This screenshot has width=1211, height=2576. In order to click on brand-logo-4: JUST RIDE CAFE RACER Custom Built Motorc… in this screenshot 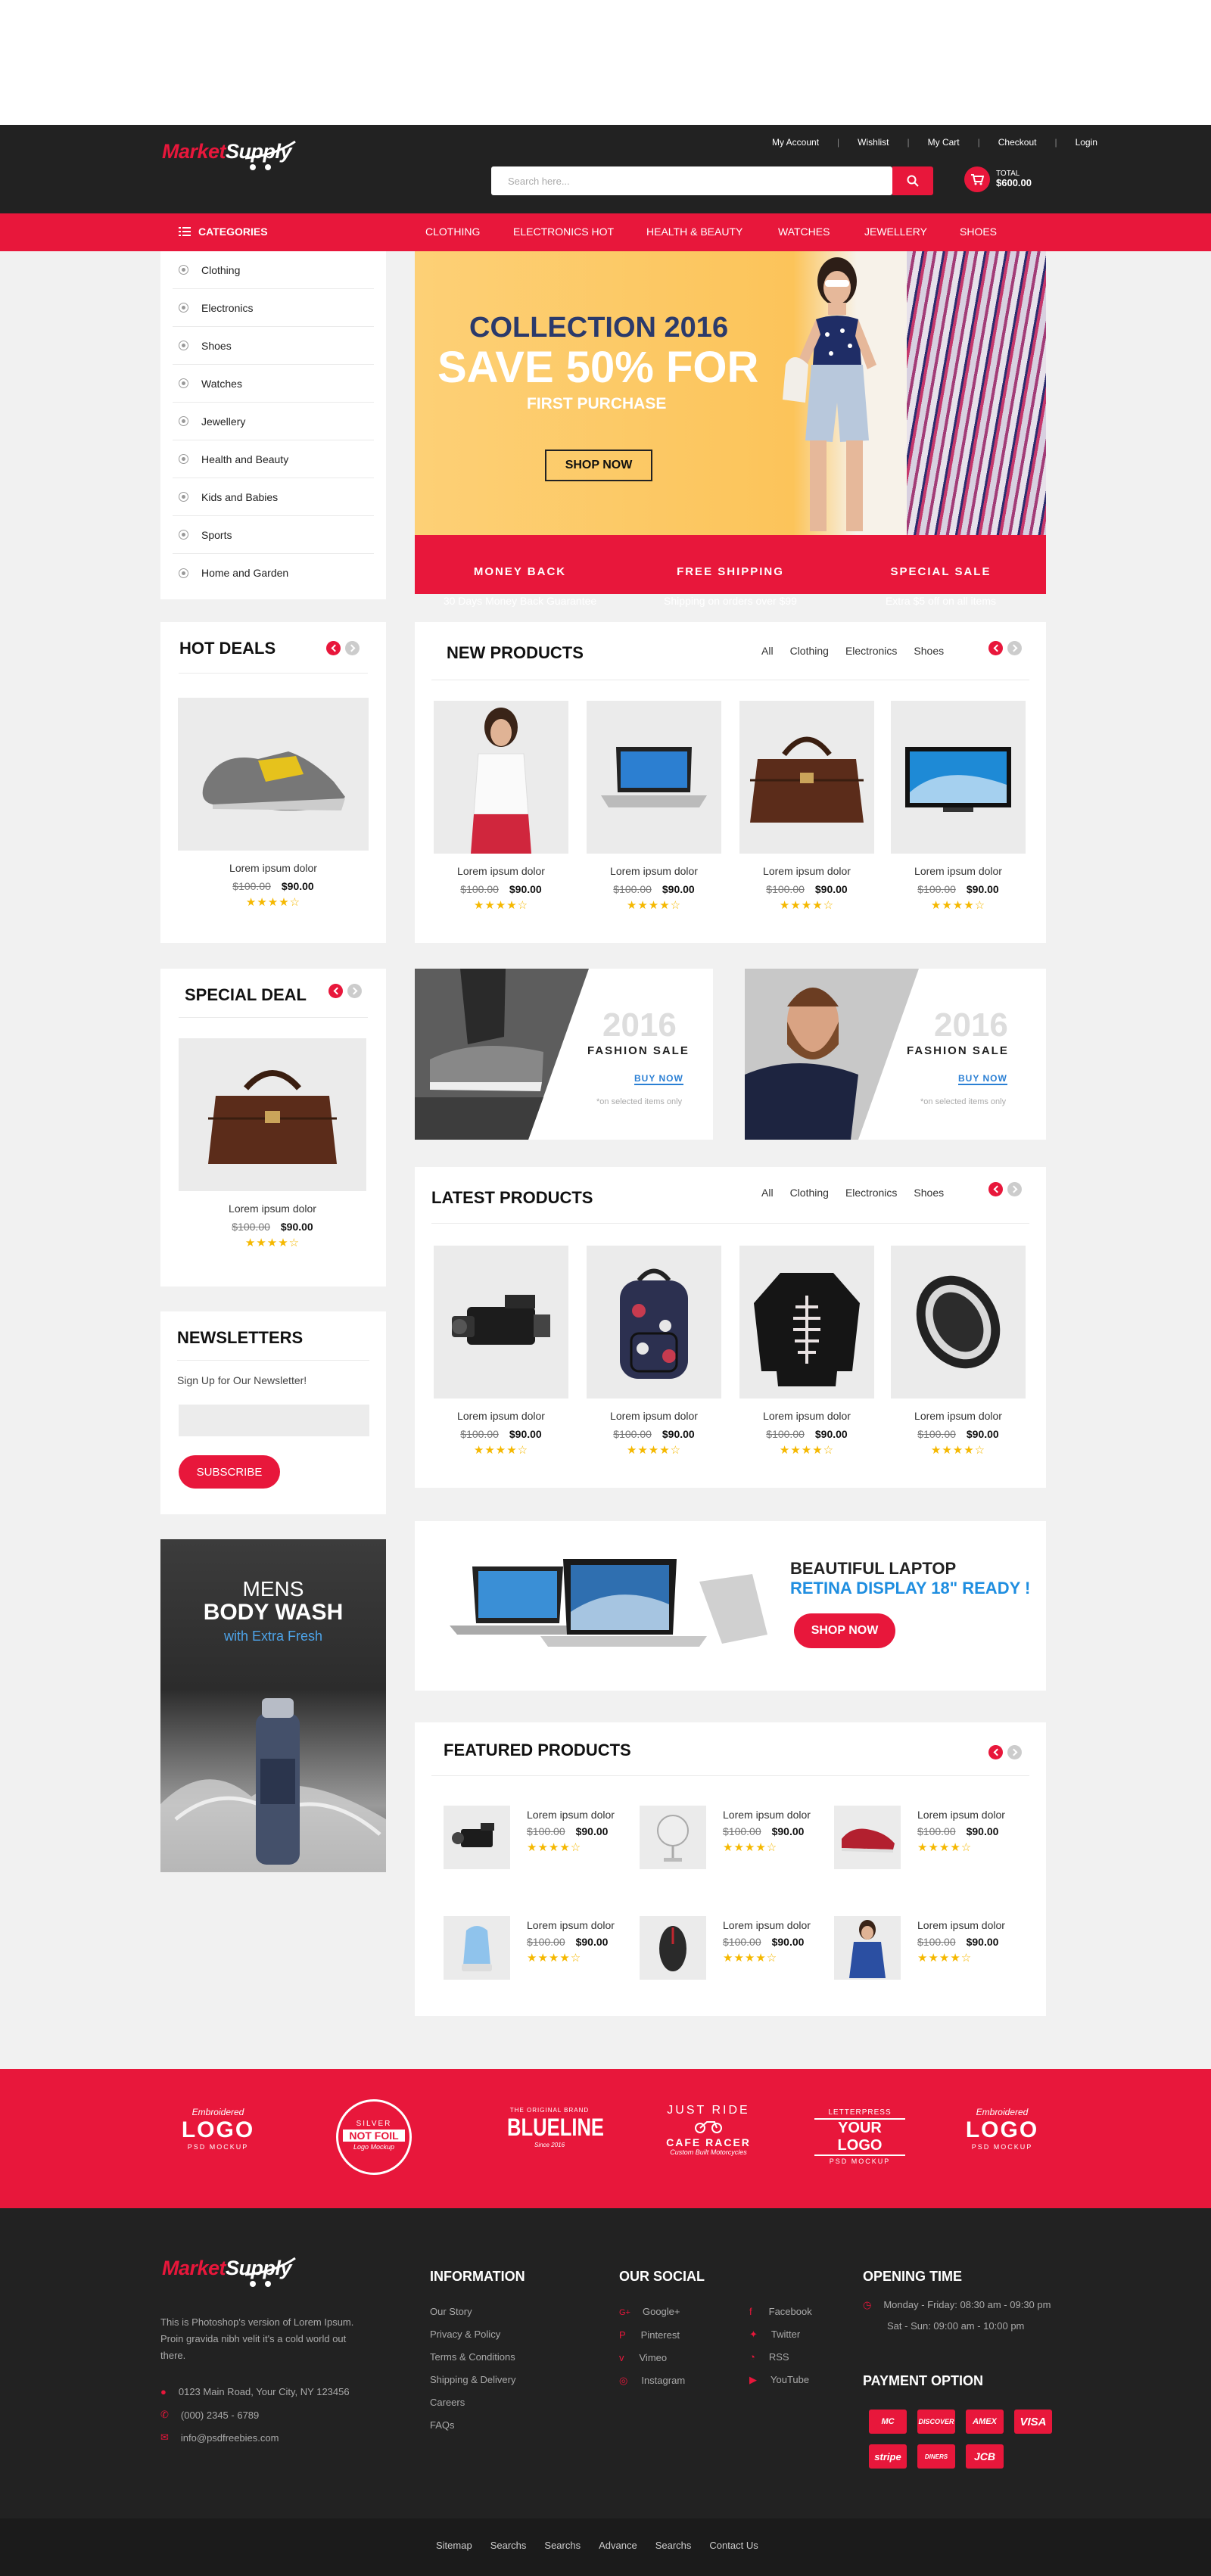, I will do `click(708, 2130)`.